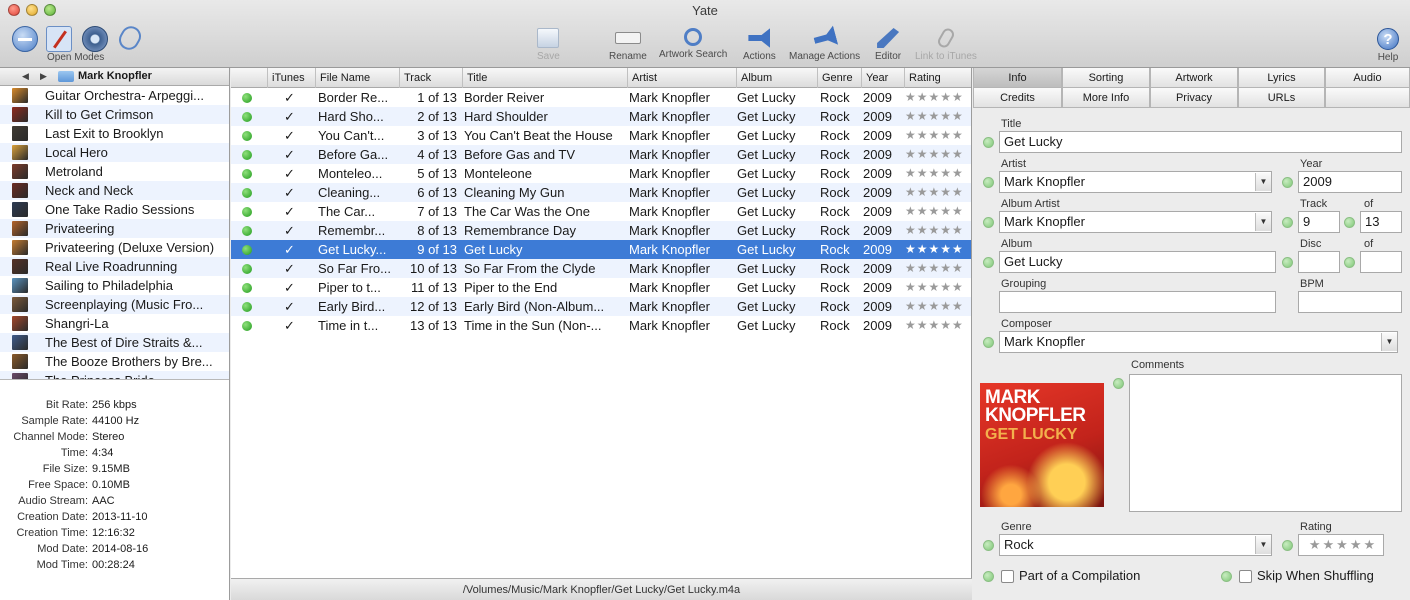 The image size is (1410, 600). Describe the element at coordinates (938, 78) in the screenshot. I see `column-header: Rating` at that location.